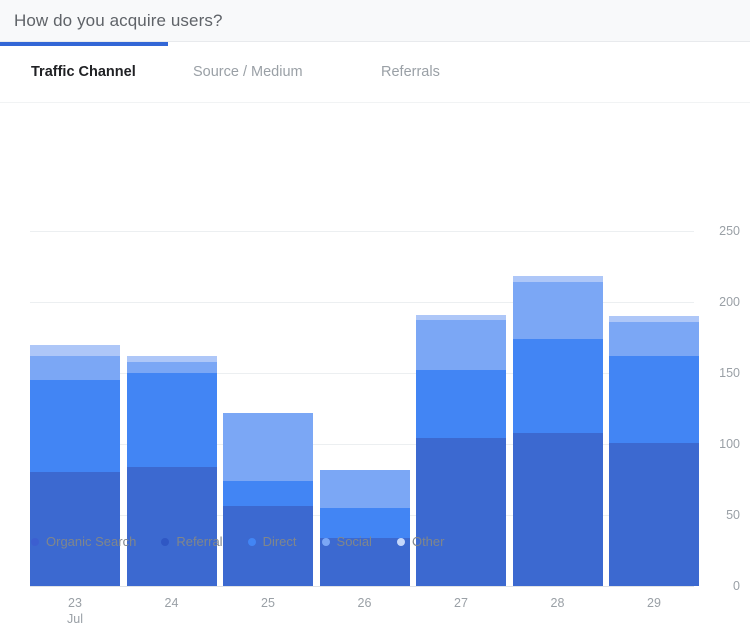 The image size is (750, 627). I want to click on tab-source-medium: Source / Medium, so click(287, 72).